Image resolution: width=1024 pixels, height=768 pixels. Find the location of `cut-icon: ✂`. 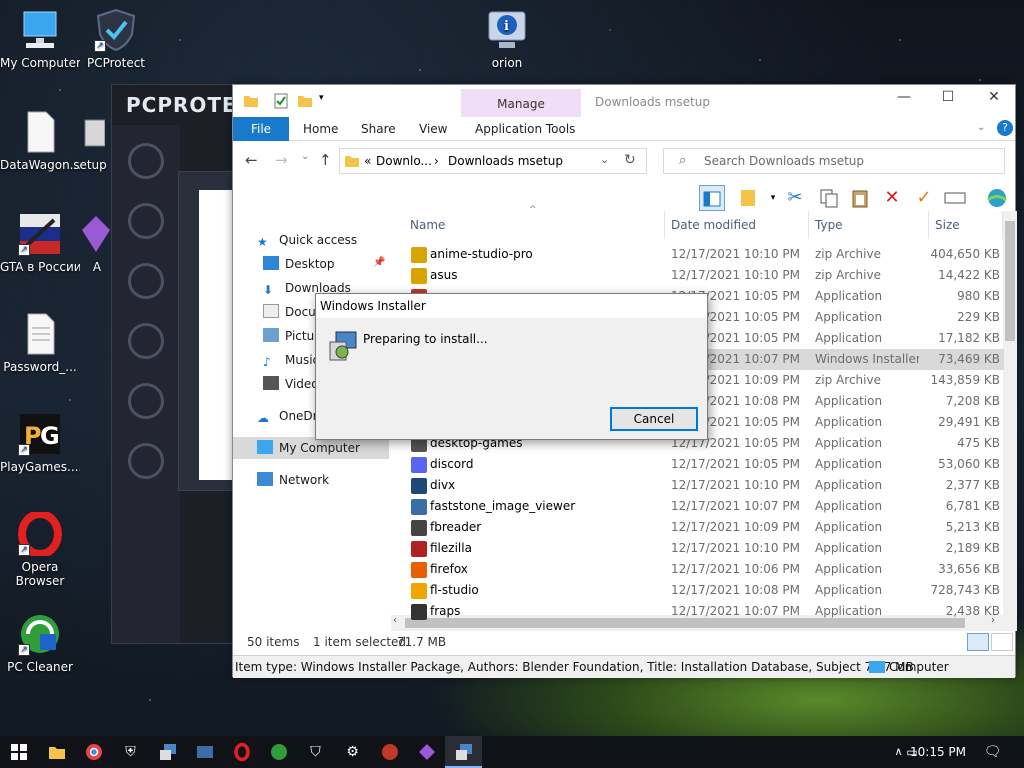

cut-icon: ✂ is located at coordinates (795, 198).